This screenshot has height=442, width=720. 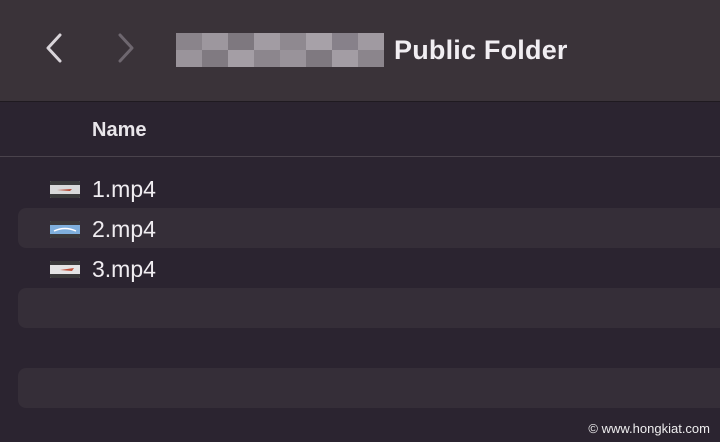 I want to click on chevron-right-icon, so click(x=126, y=48).